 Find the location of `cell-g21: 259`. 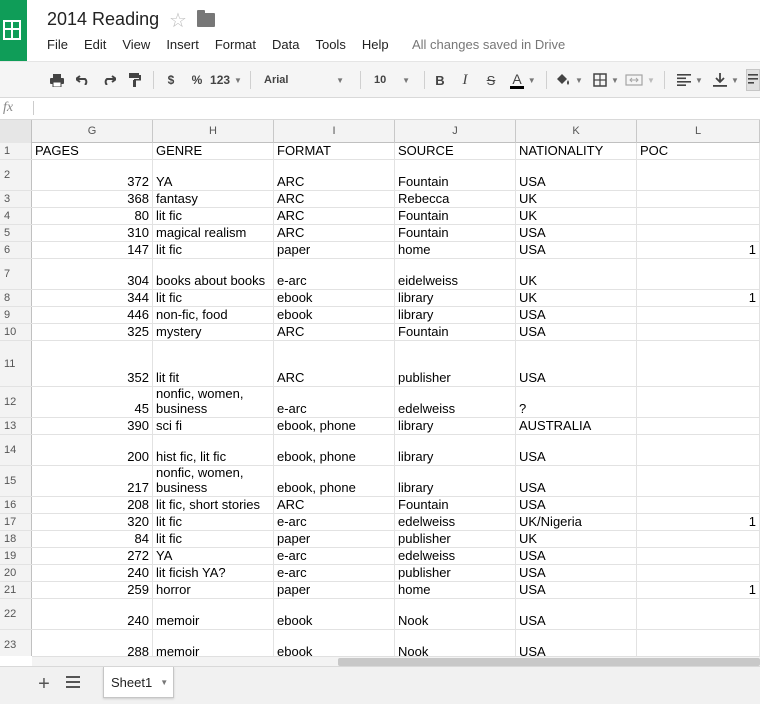

cell-g21: 259 is located at coordinates (92, 590).